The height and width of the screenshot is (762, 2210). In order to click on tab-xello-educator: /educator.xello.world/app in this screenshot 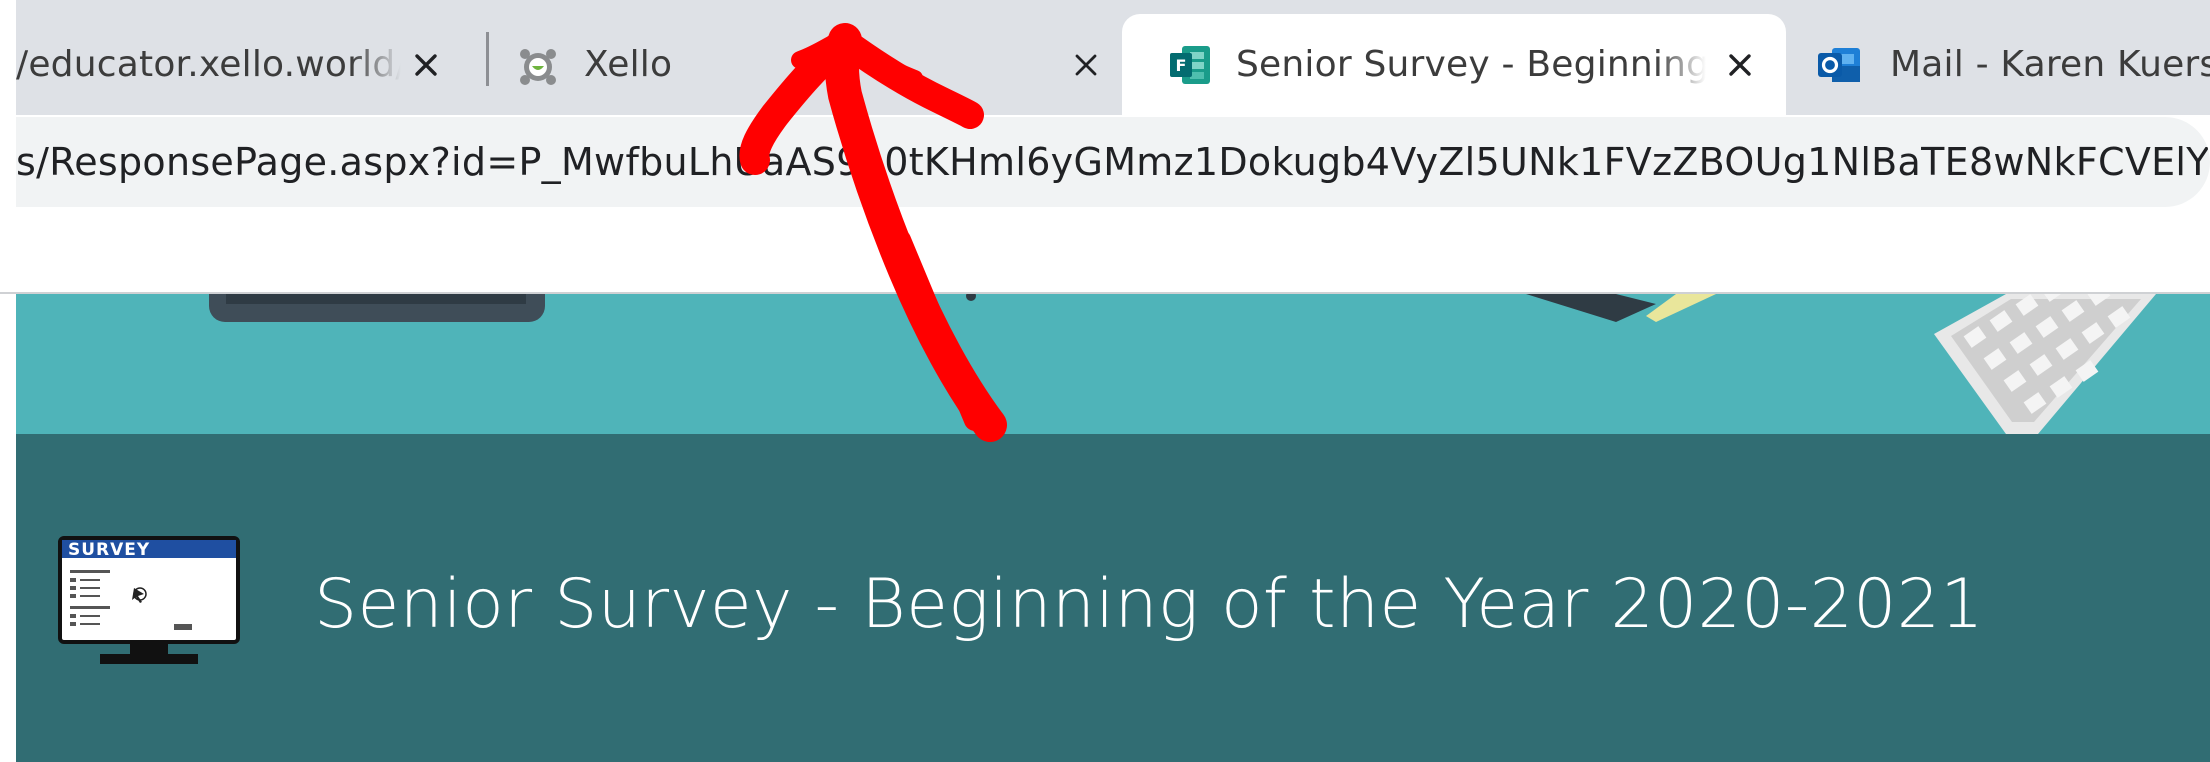, I will do `click(241, 64)`.